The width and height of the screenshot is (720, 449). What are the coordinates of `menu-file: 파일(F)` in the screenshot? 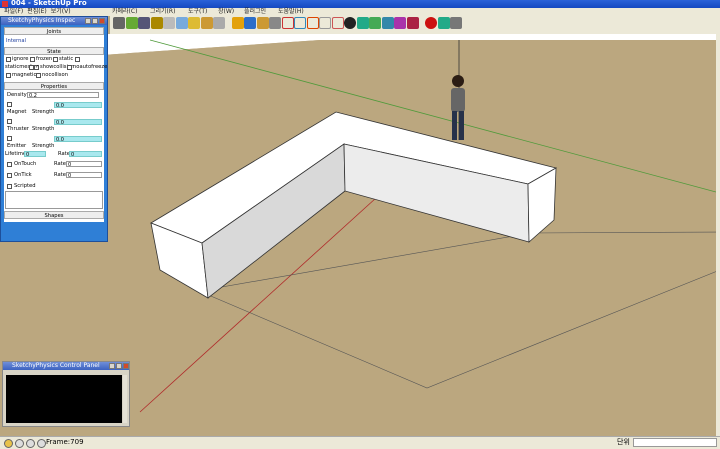 It's located at (13, 12).